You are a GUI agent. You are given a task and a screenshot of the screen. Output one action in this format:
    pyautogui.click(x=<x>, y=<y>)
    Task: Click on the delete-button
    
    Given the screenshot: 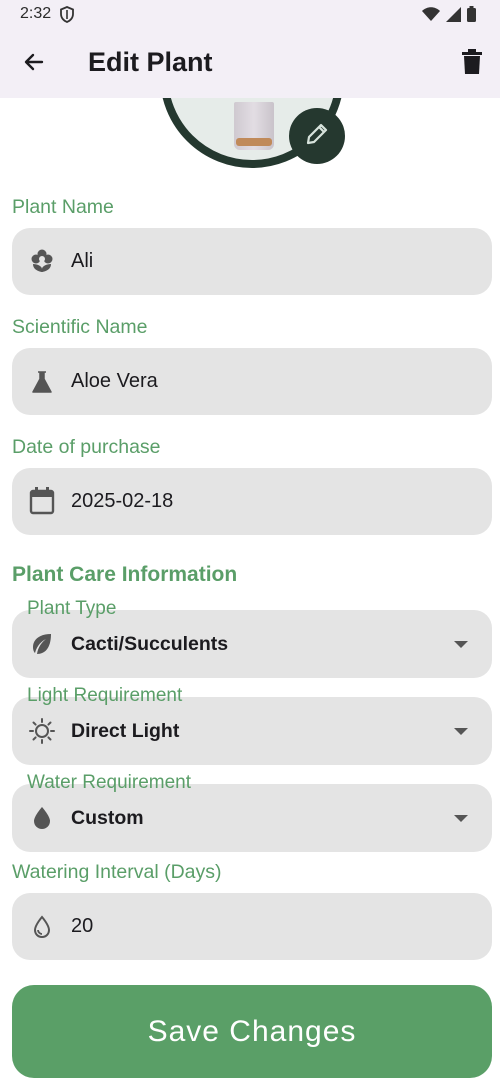 What is the action you would take?
    pyautogui.click(x=472, y=64)
    